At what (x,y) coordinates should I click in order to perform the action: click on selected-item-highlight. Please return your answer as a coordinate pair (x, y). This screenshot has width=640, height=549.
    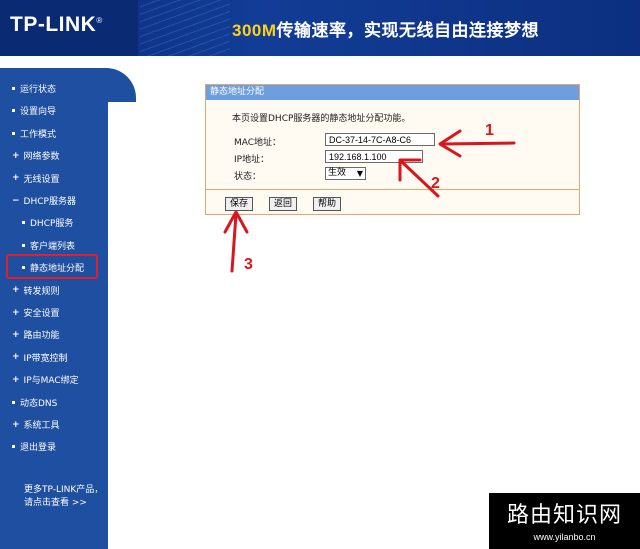
    Looking at the image, I should click on (52, 266).